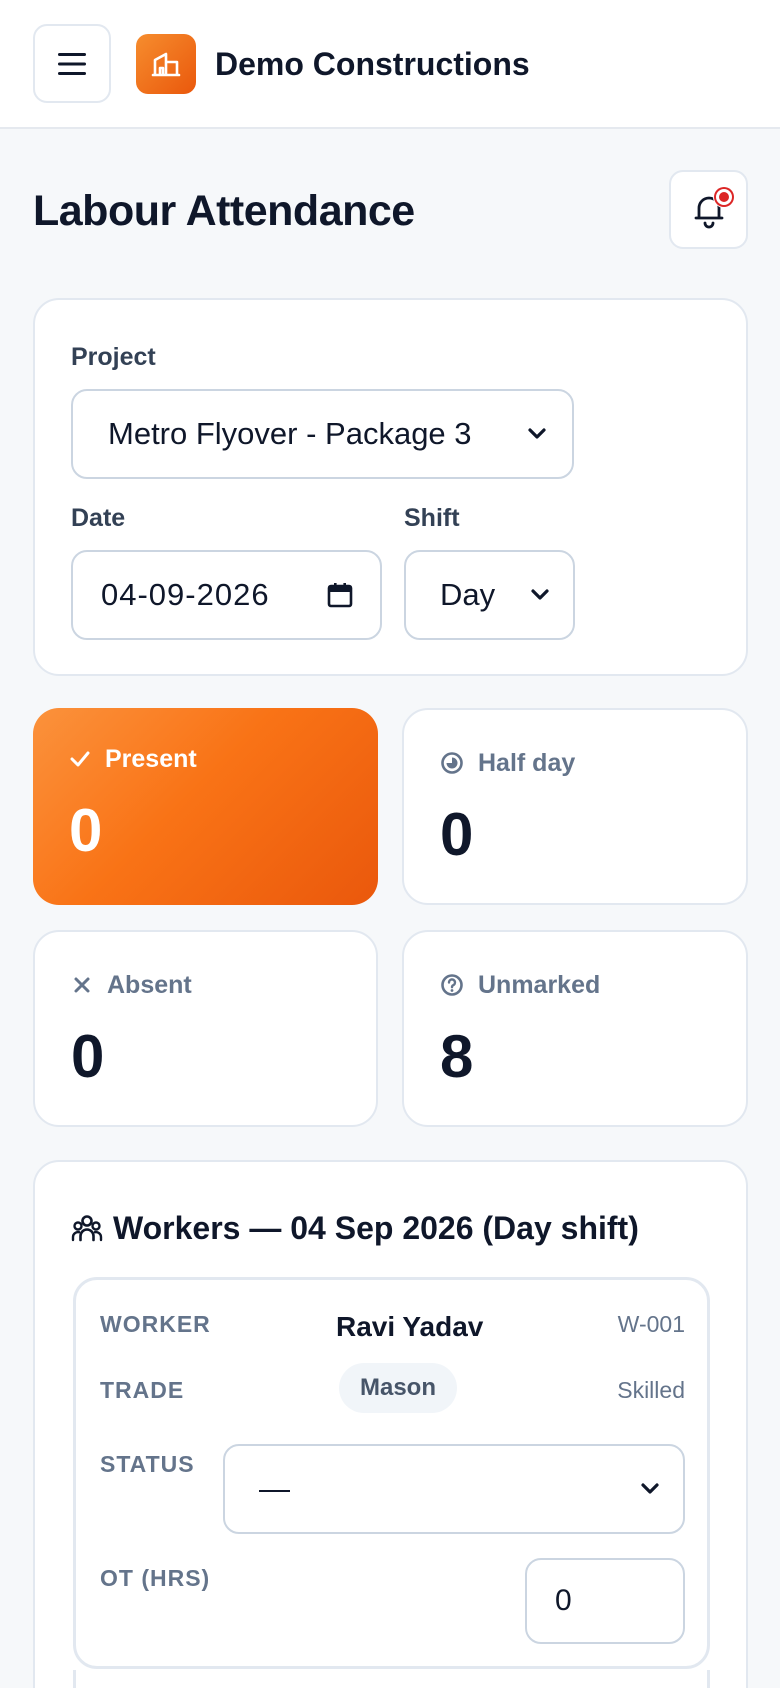 This screenshot has width=780, height=1688. I want to click on users-icon, so click(87, 1228).